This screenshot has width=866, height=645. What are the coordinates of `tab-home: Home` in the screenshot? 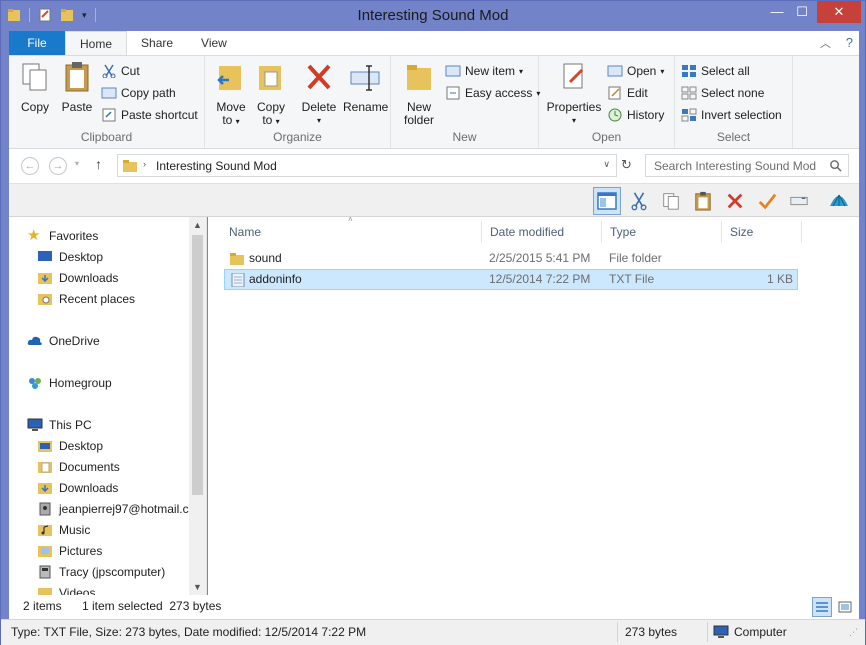 It's located at (96, 43).